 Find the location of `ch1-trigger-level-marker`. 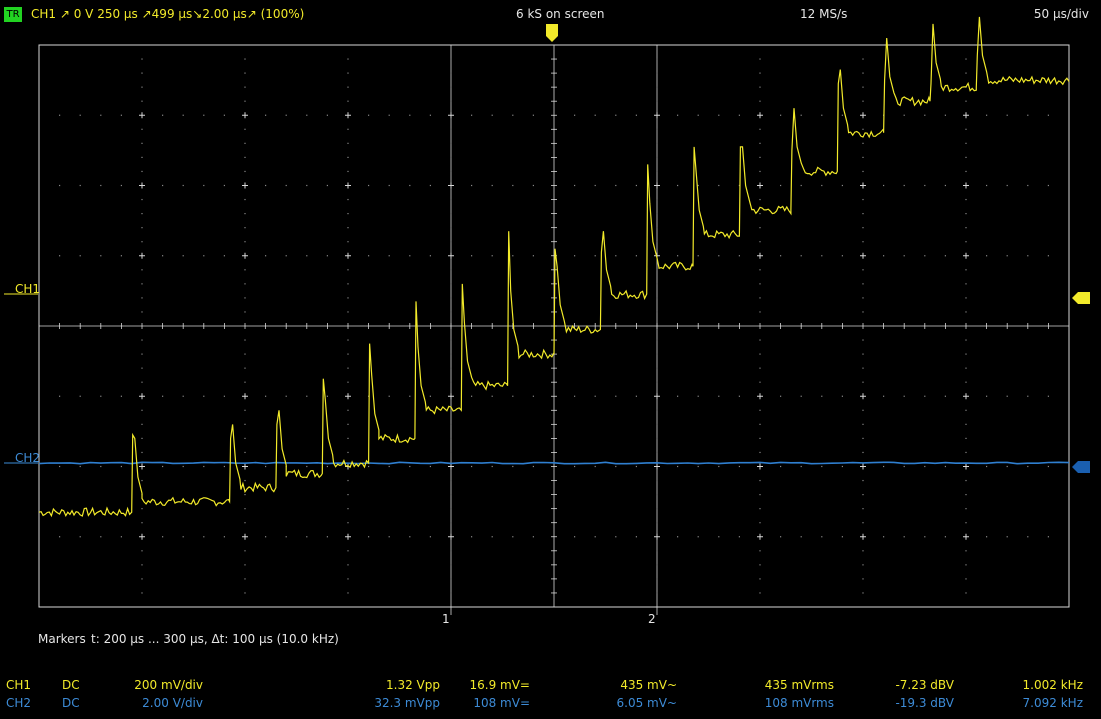

ch1-trigger-level-marker is located at coordinates (1081, 298).